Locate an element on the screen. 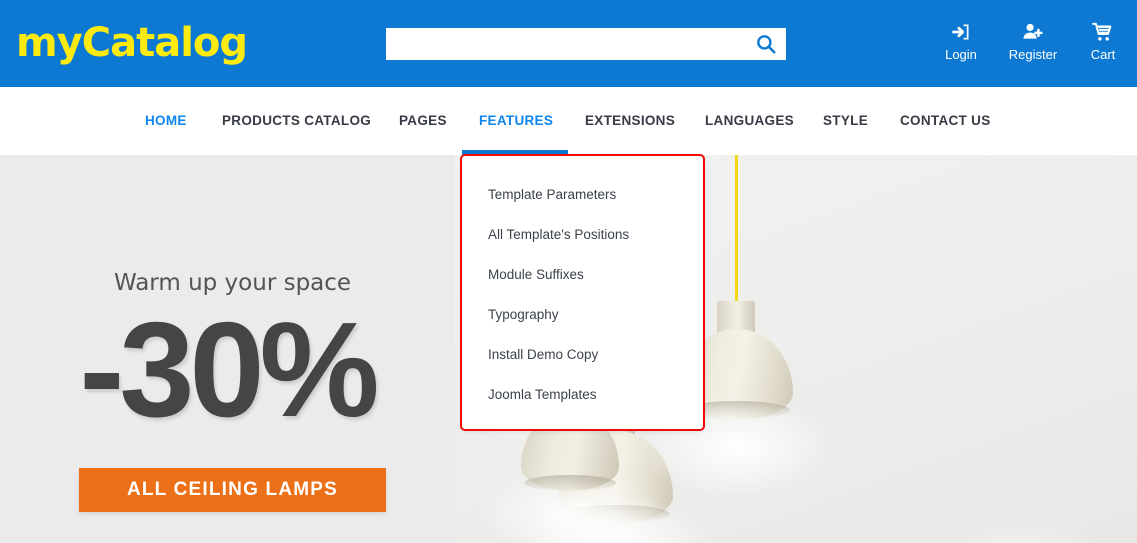  nav-item-features: FEATURES is located at coordinates (516, 121).